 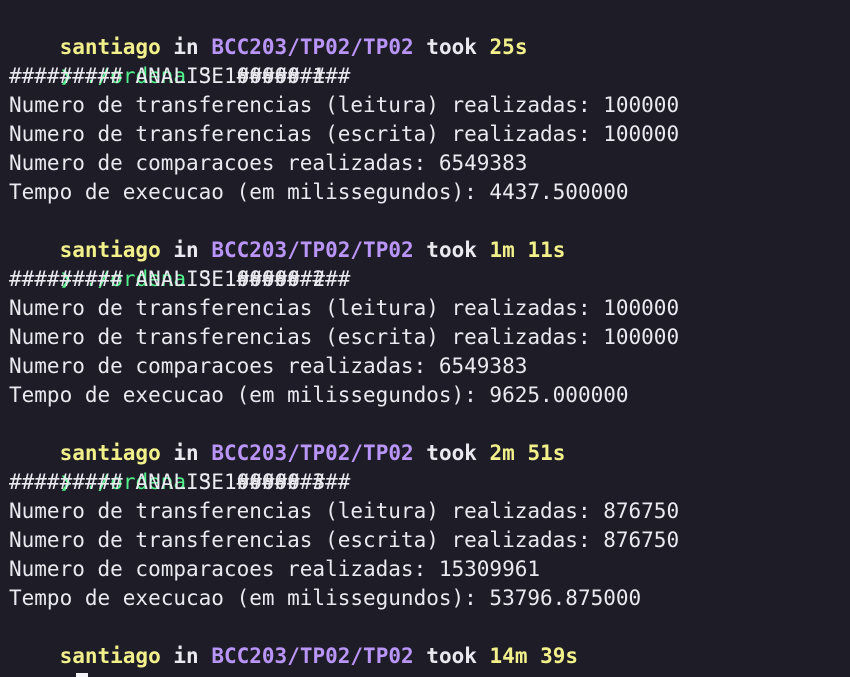 What do you see at coordinates (527, 250) in the screenshot?
I see `prompt-duration: 1m 11s` at bounding box center [527, 250].